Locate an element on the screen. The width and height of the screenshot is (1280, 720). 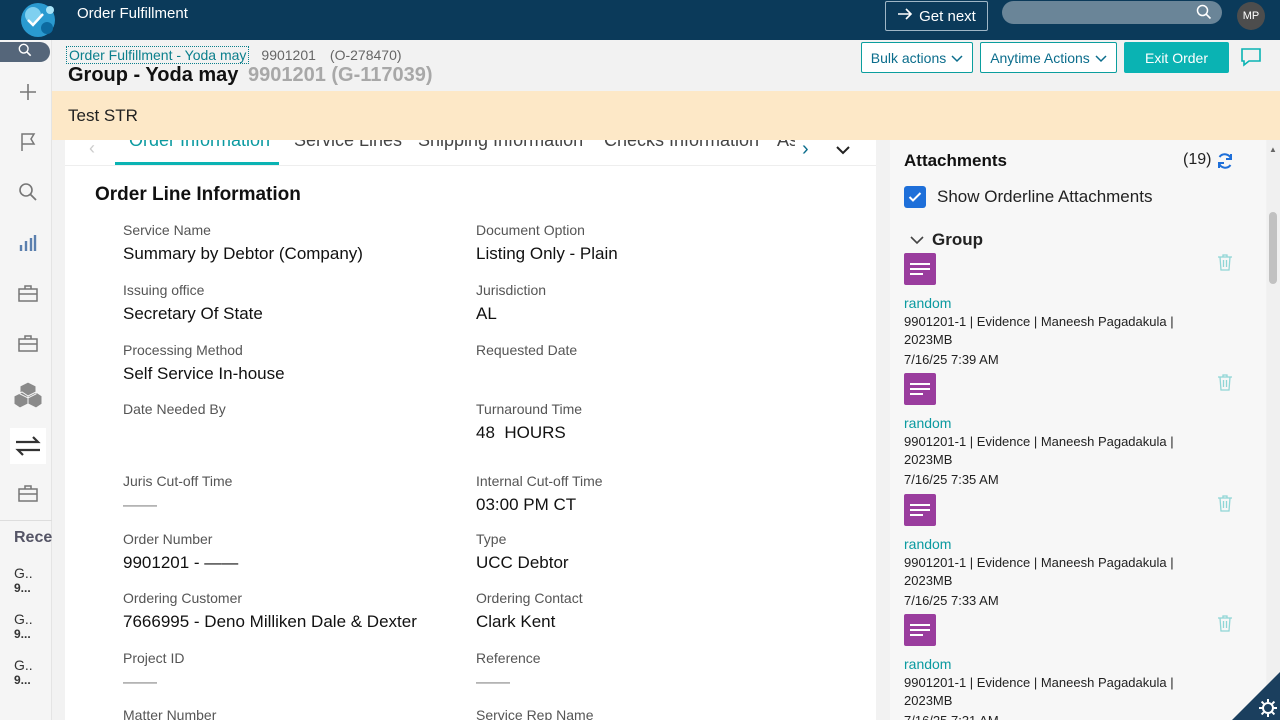
bar-chart-icon is located at coordinates (28, 243).